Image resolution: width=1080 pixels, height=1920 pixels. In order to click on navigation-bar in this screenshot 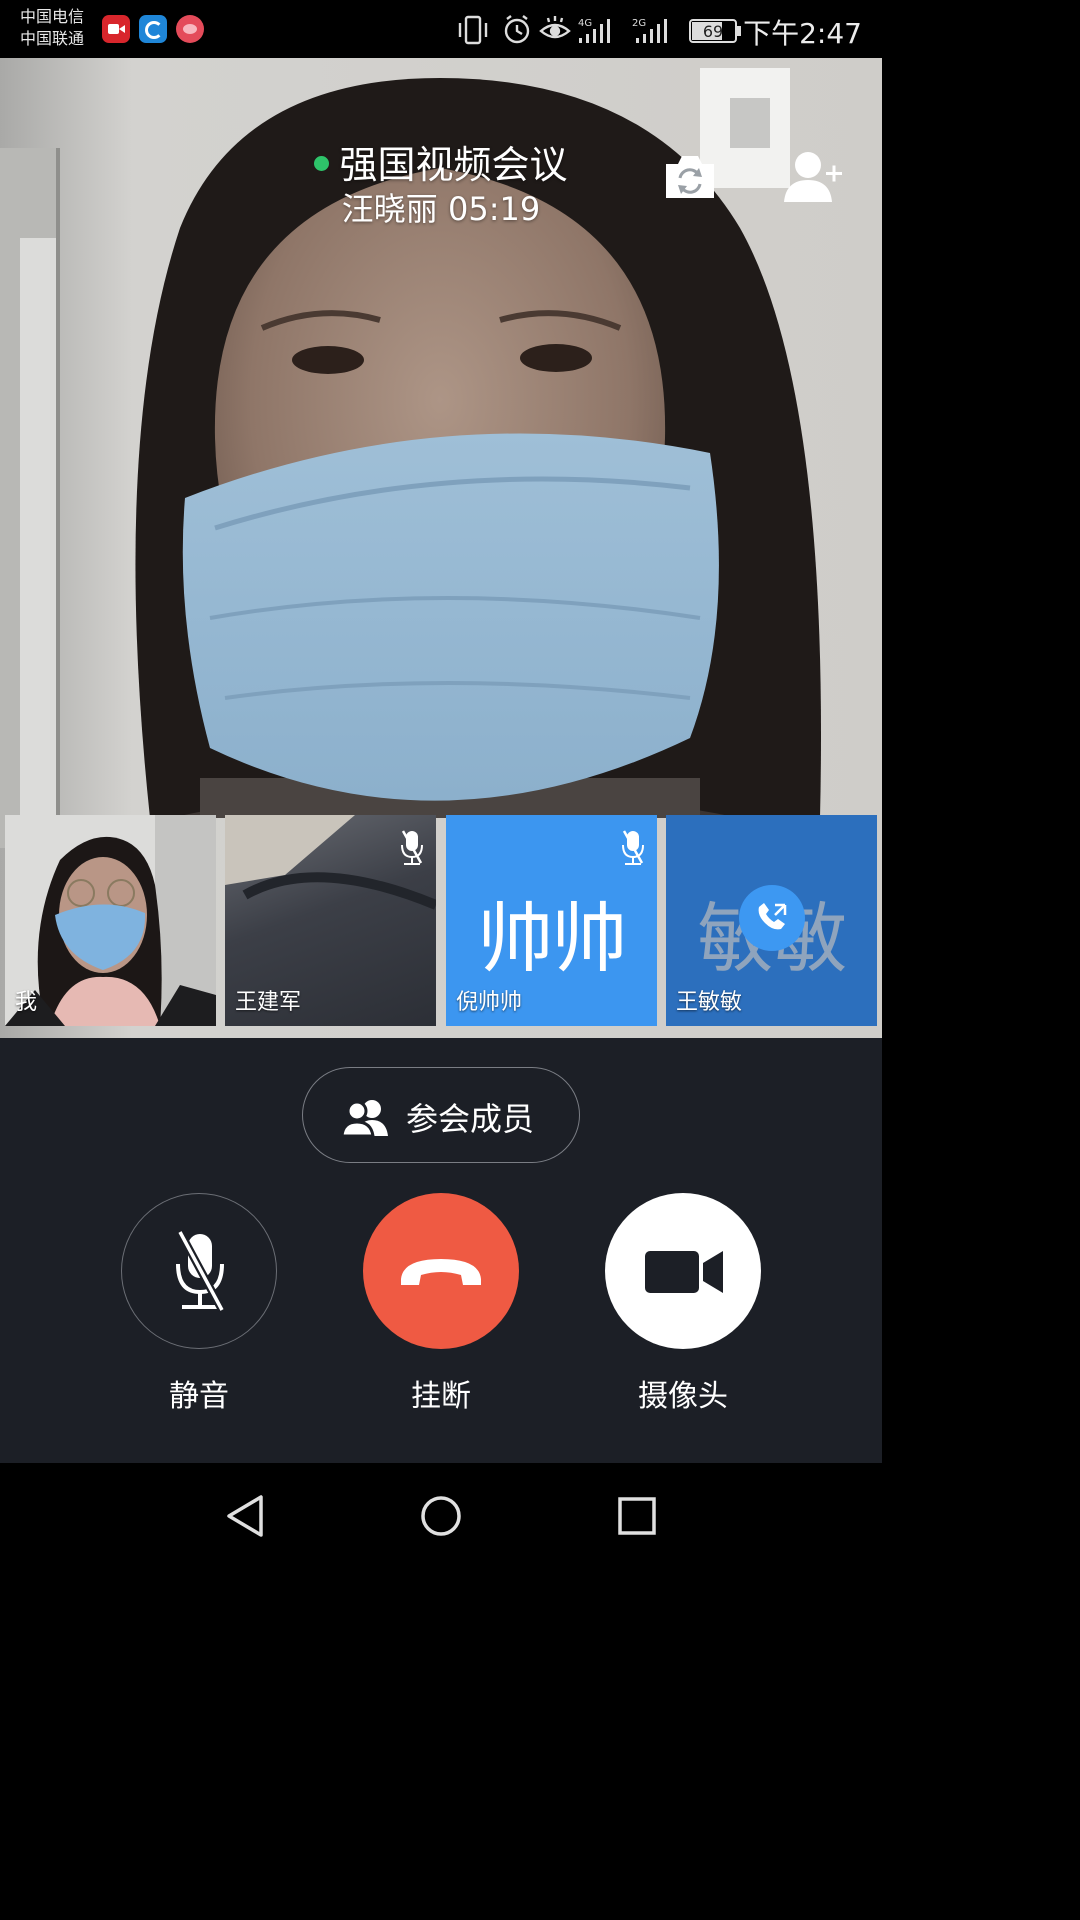, I will do `click(441, 1515)`.